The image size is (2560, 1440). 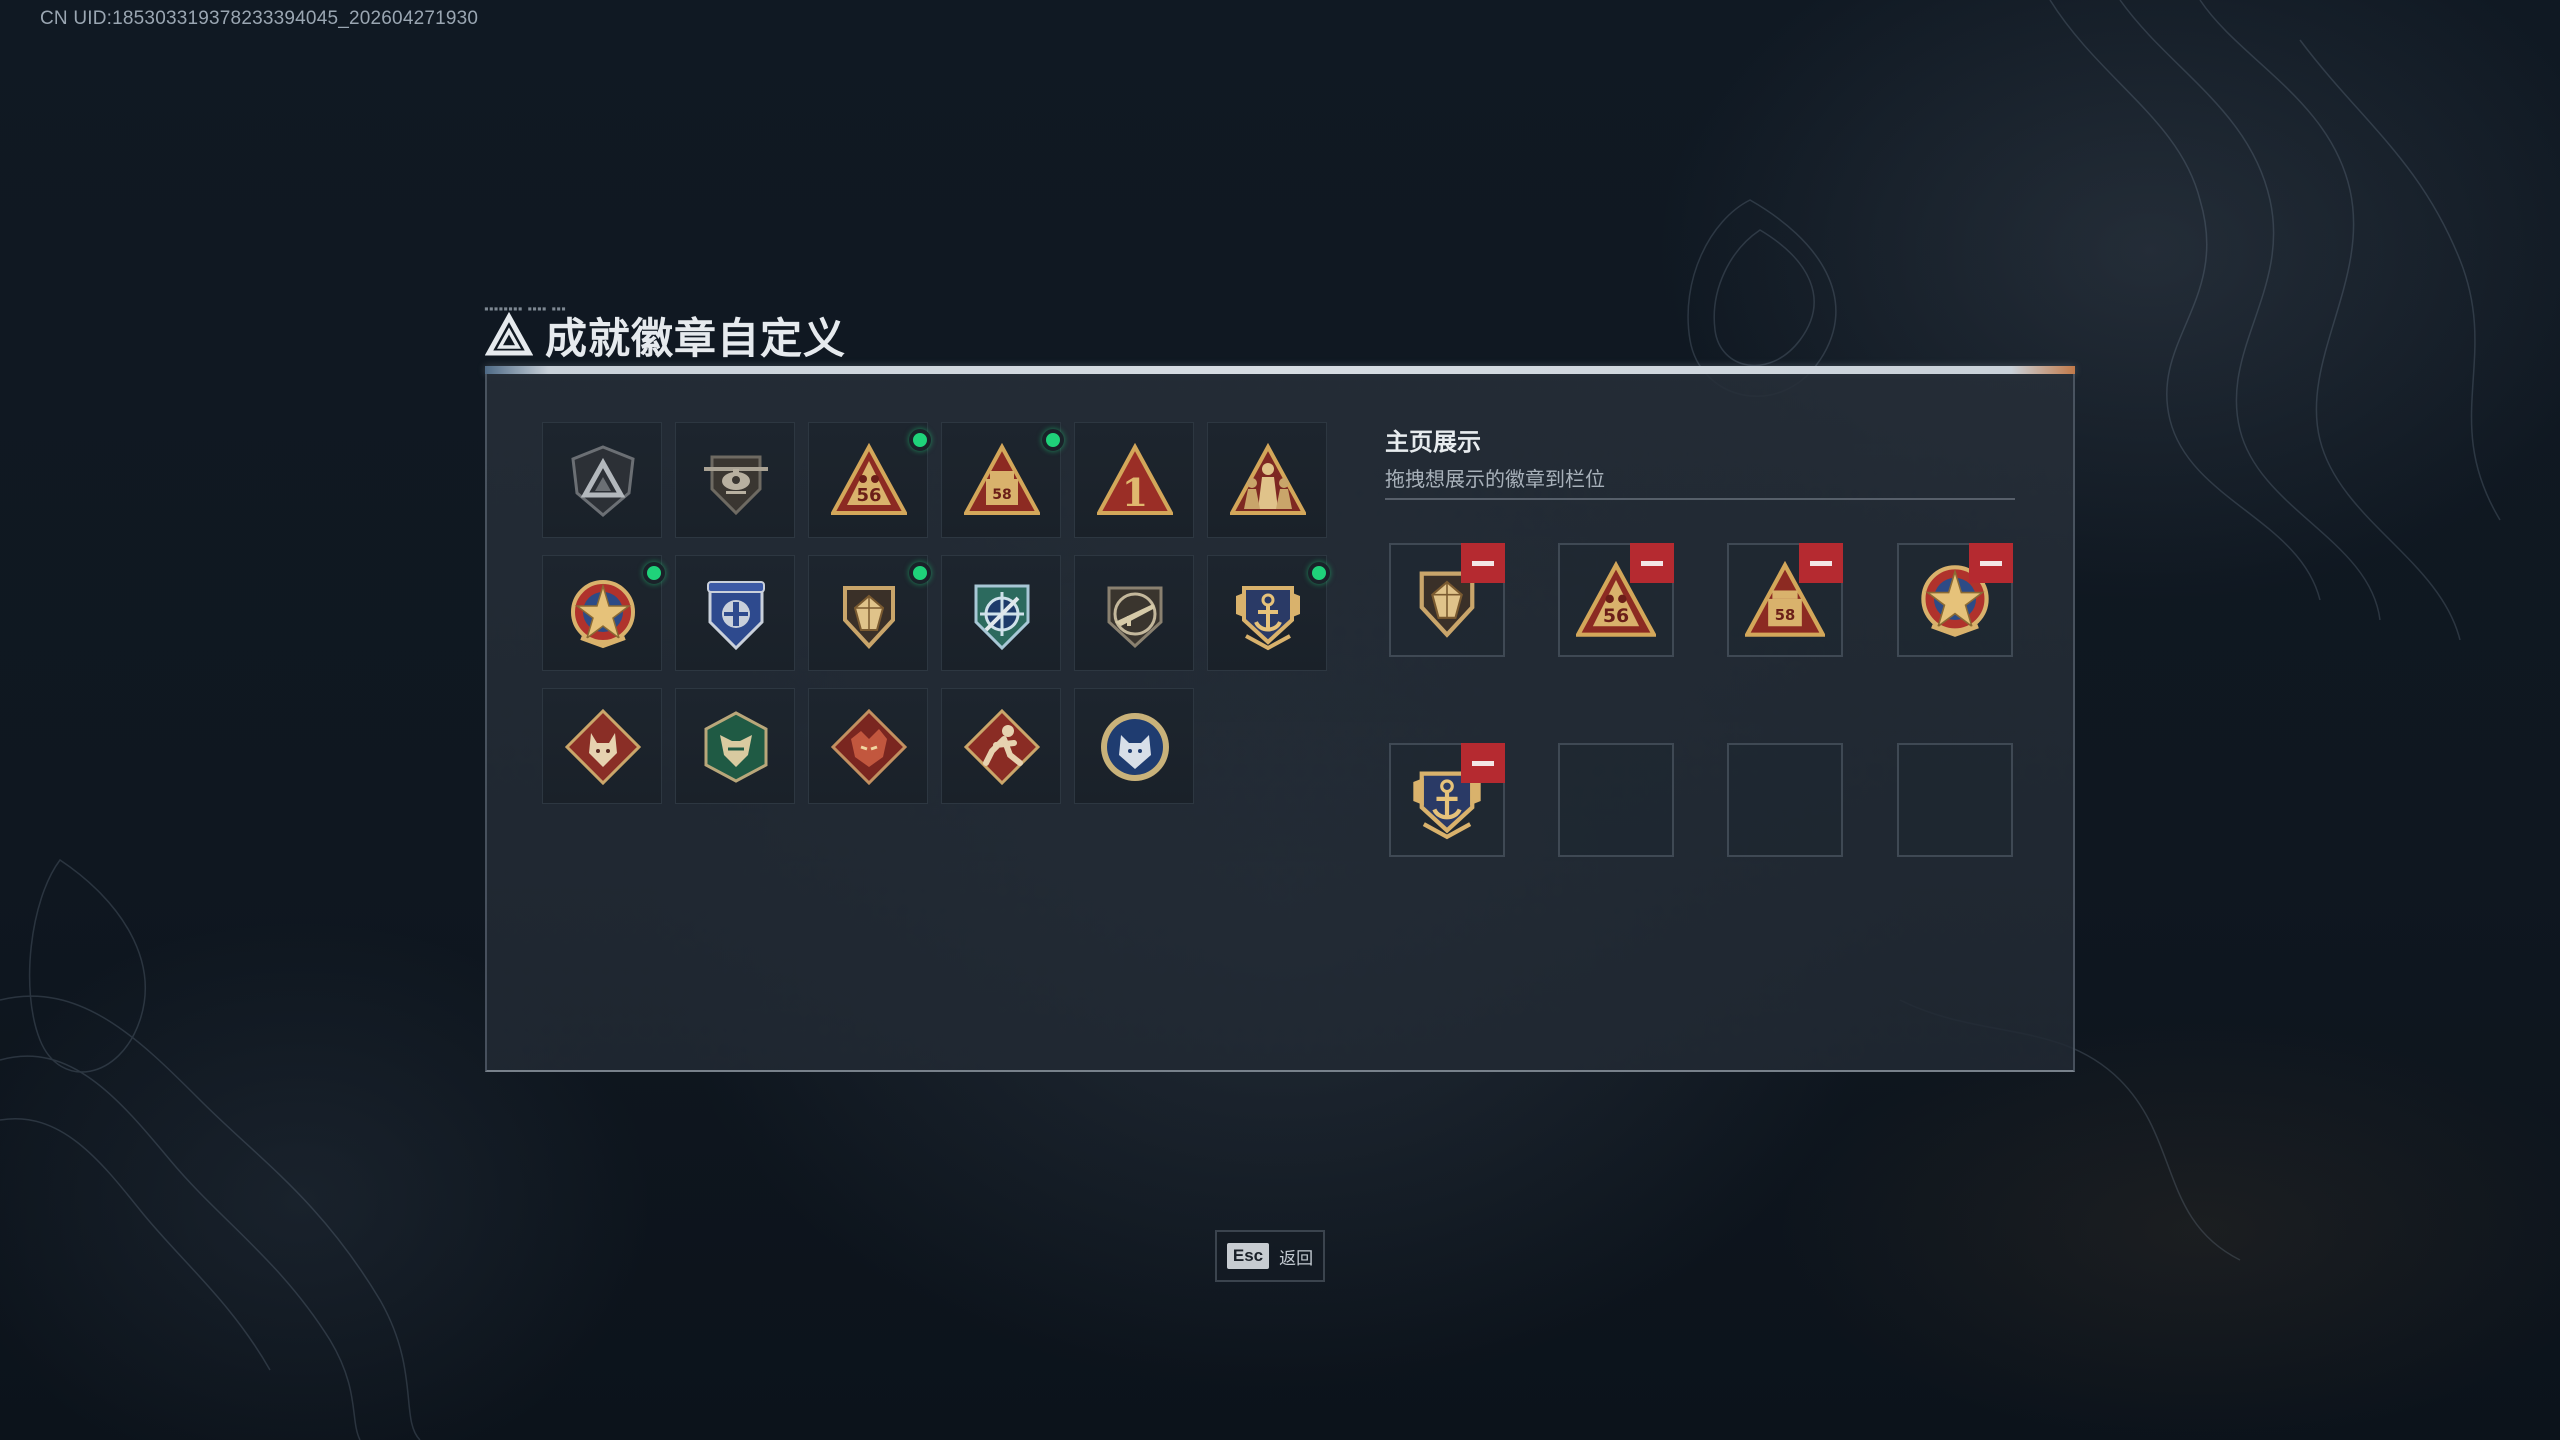 I want to click on header-divider, so click(x=1280, y=370).